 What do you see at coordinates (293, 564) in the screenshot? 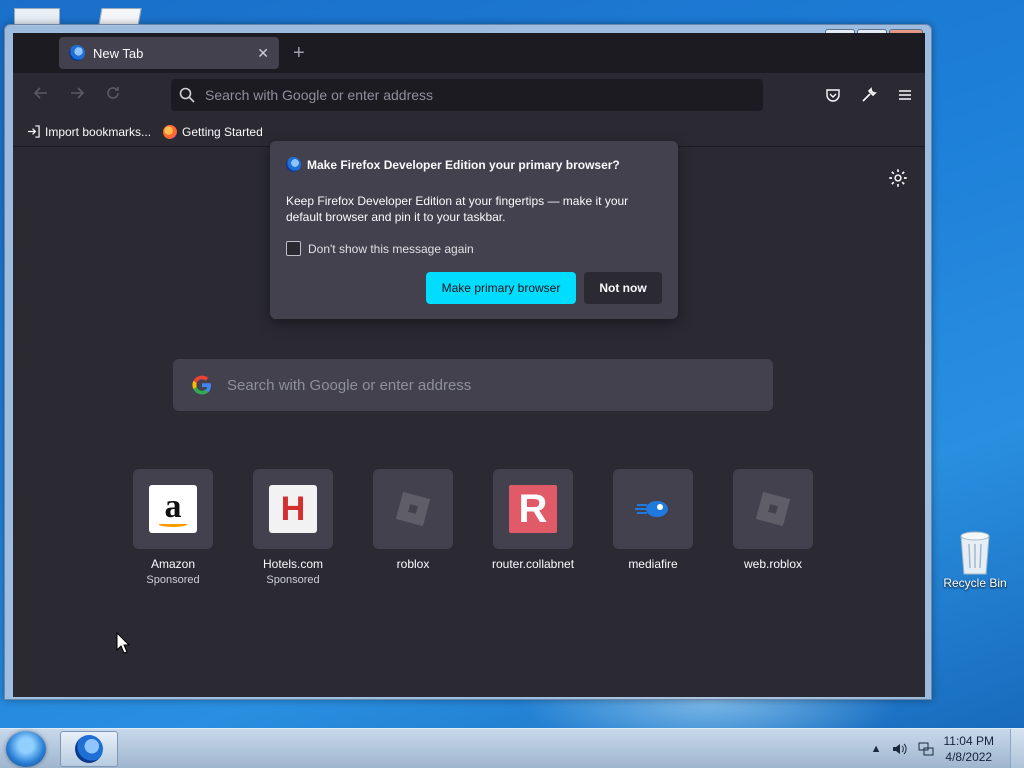
I see `tile-name: Hotels.com` at bounding box center [293, 564].